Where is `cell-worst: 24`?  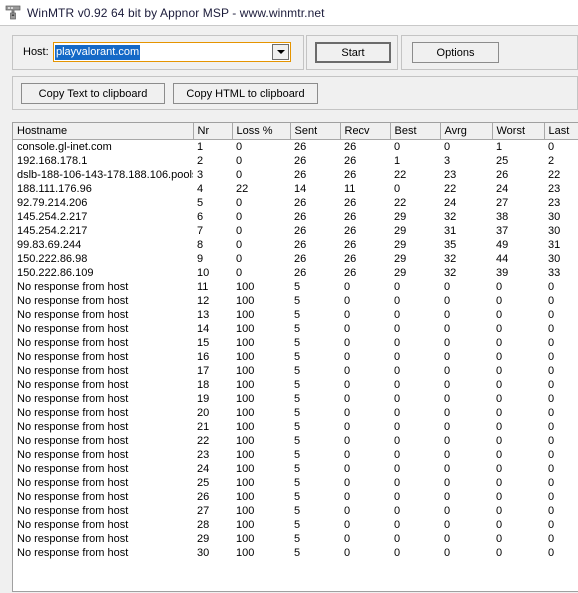 cell-worst: 24 is located at coordinates (518, 188).